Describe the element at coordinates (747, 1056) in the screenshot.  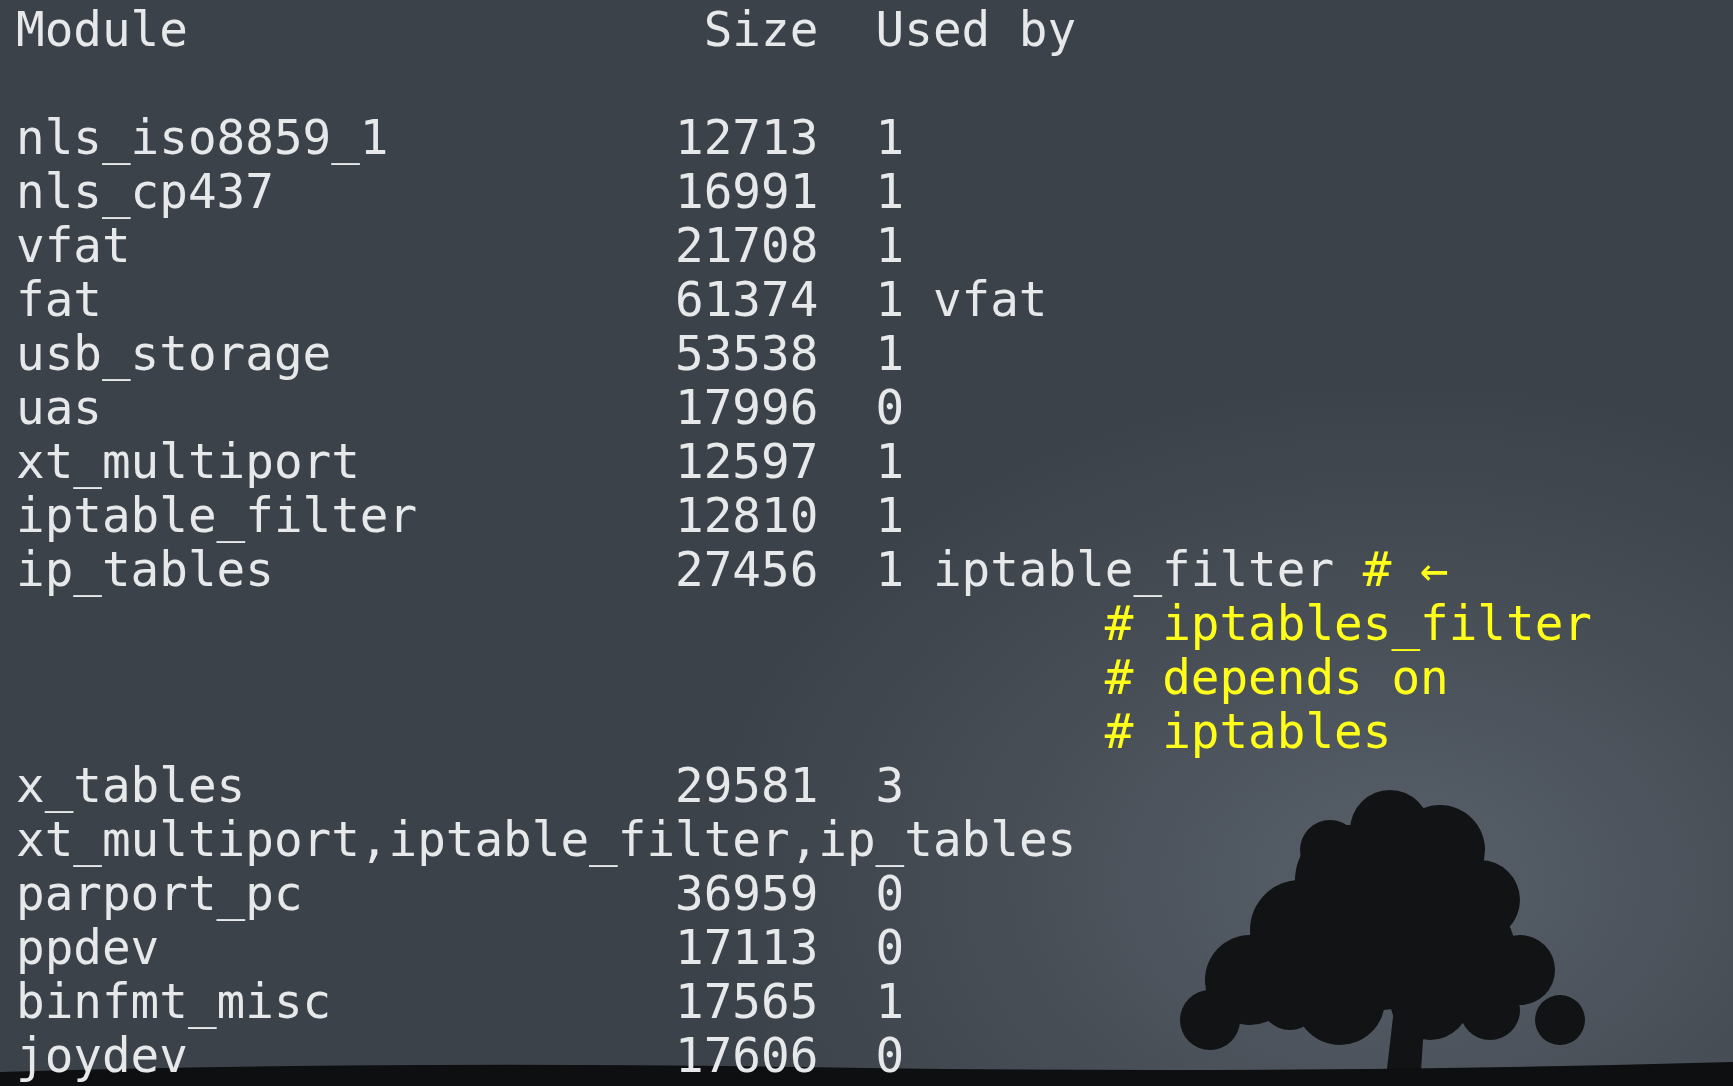
I see `module-size: 17606` at that location.